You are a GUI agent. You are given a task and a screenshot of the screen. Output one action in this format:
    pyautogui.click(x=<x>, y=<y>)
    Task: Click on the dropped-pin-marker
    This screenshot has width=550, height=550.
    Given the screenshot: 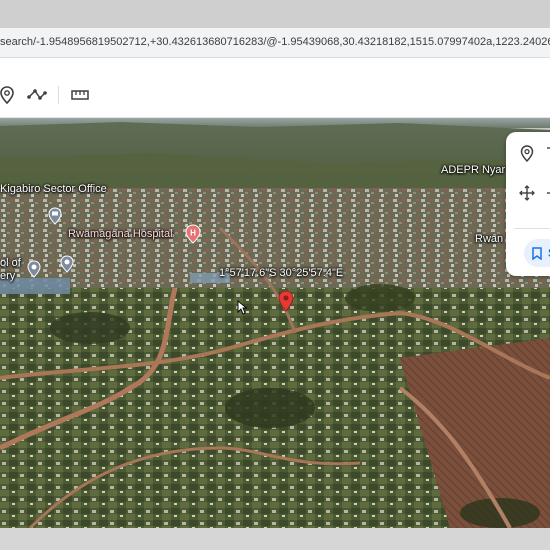 What is the action you would take?
    pyautogui.click(x=286, y=303)
    